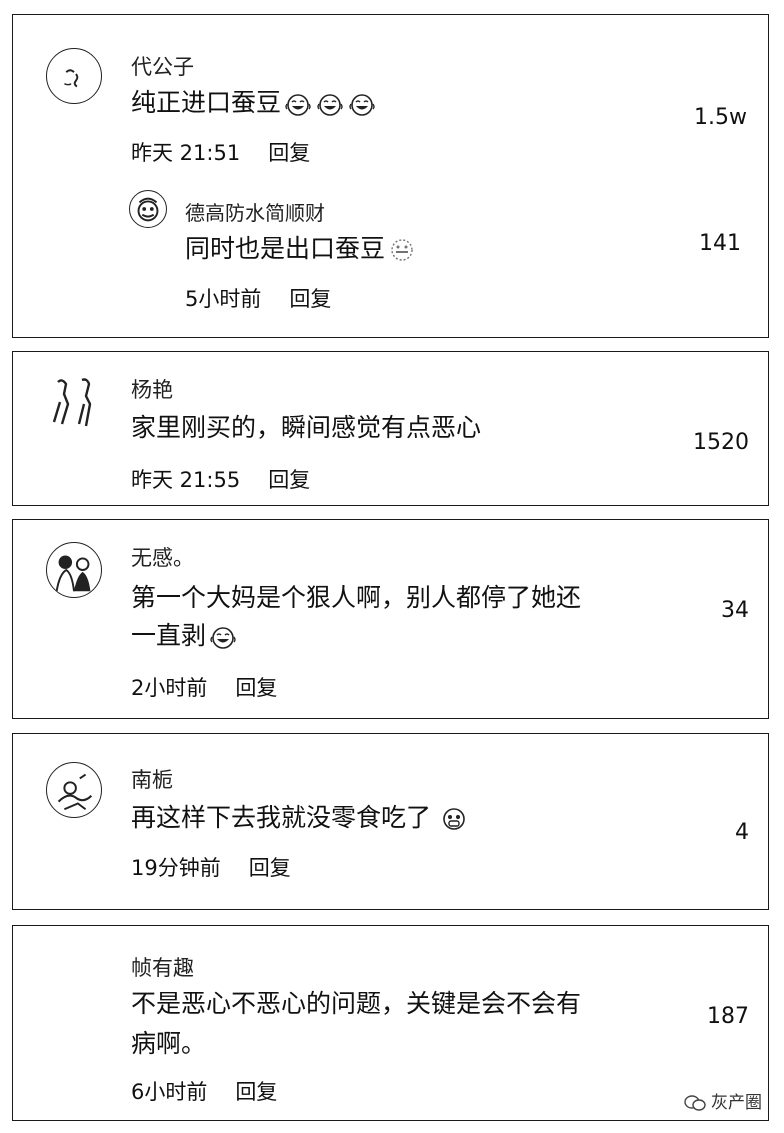 This screenshot has height=1133, width=784. What do you see at coordinates (255, 211) in the screenshot?
I see `reply-username: 德高防水简顺财` at bounding box center [255, 211].